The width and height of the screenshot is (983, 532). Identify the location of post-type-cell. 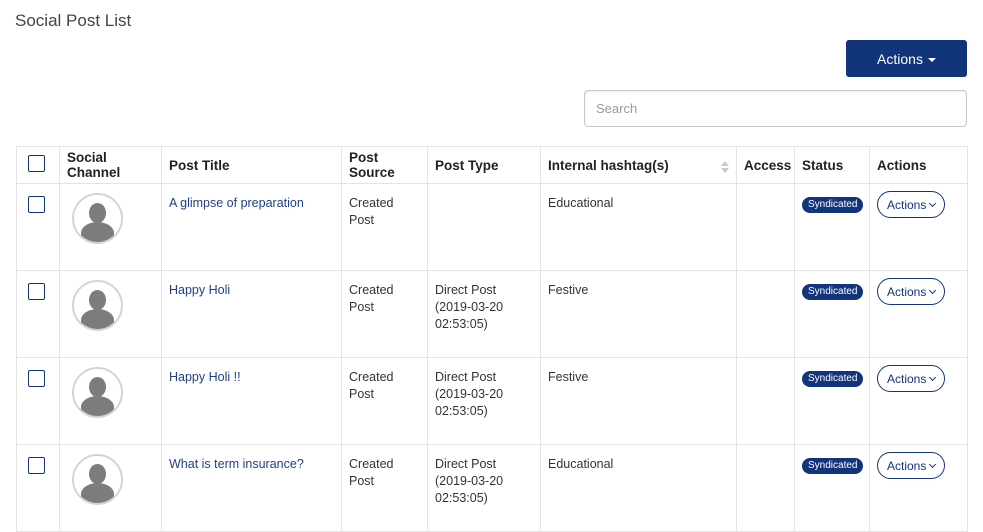
(484, 227).